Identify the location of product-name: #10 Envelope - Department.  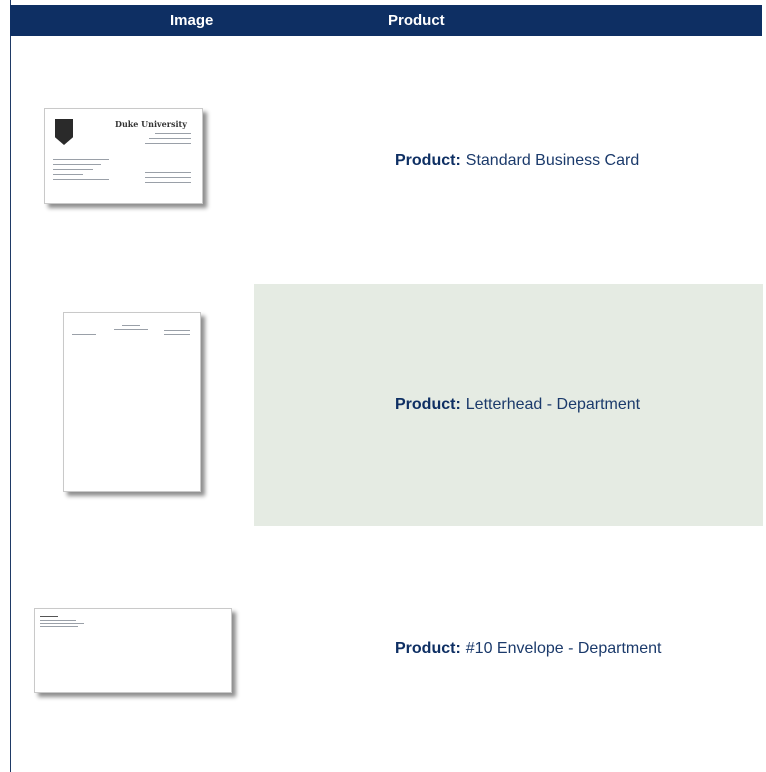
(563, 648).